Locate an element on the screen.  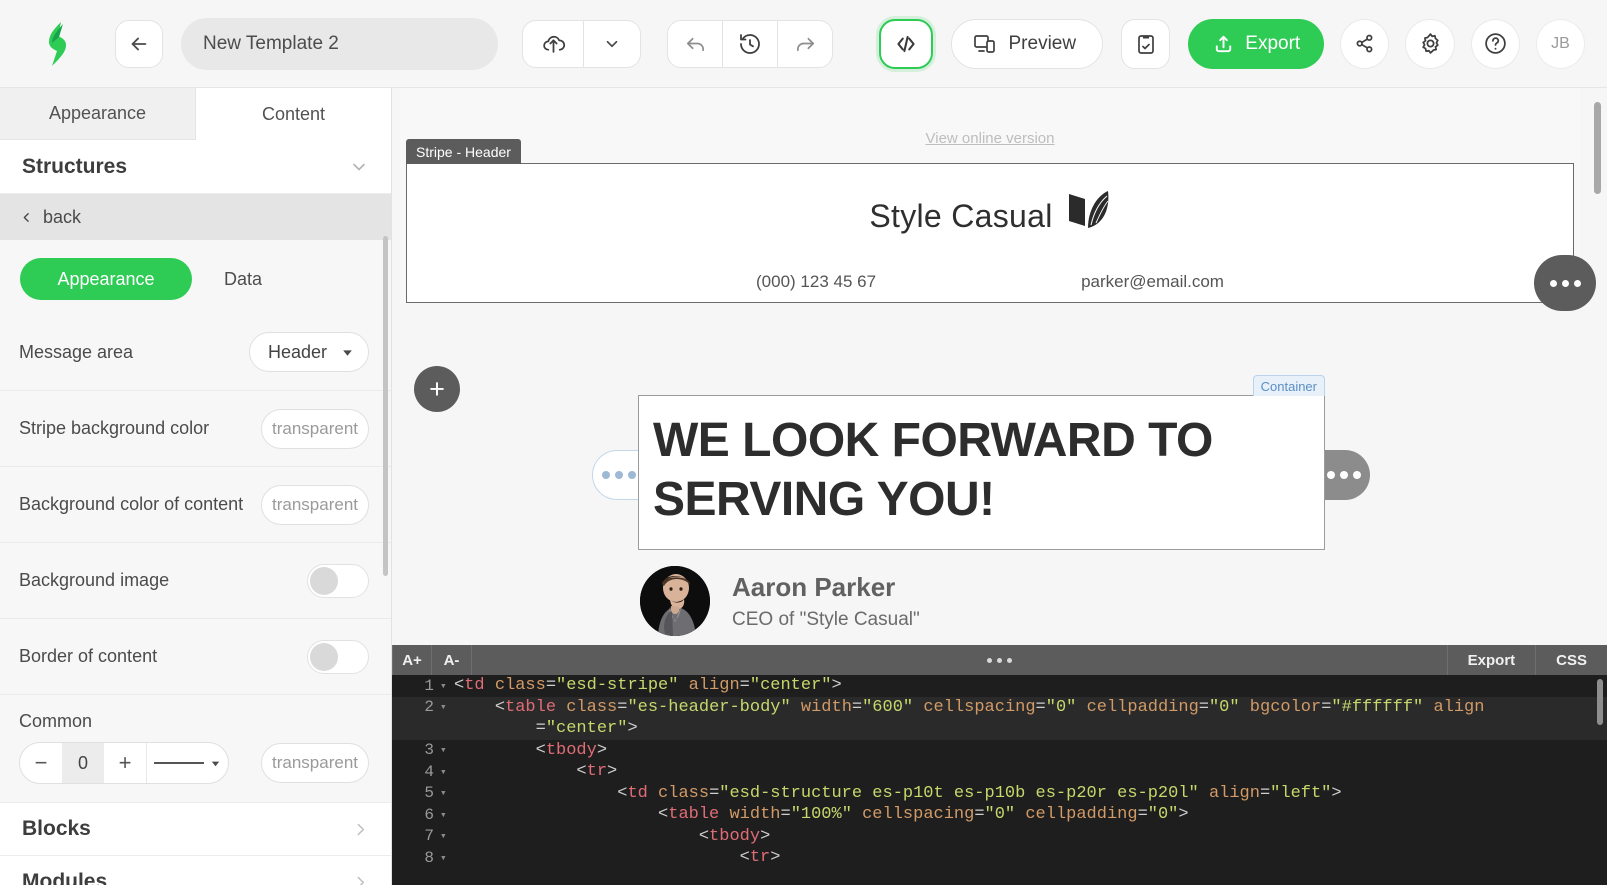
headline-text: WE LOOK FORWARD TO SERVING YOU! is located at coordinates (981, 462).